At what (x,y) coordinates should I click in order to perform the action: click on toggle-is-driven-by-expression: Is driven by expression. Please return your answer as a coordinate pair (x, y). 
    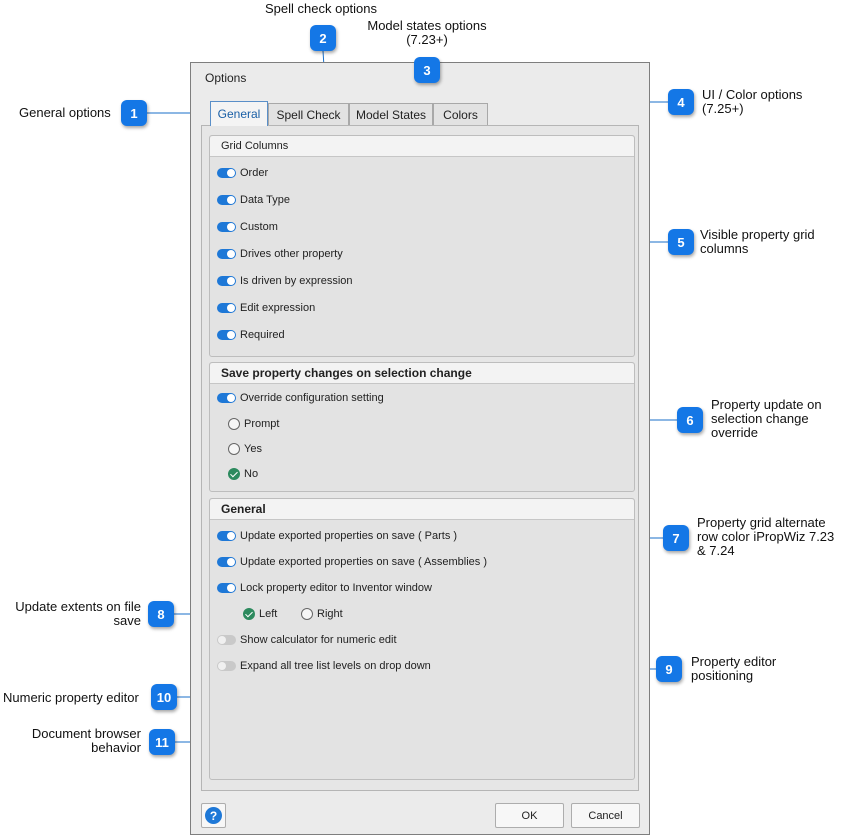
    Looking at the image, I should click on (285, 281).